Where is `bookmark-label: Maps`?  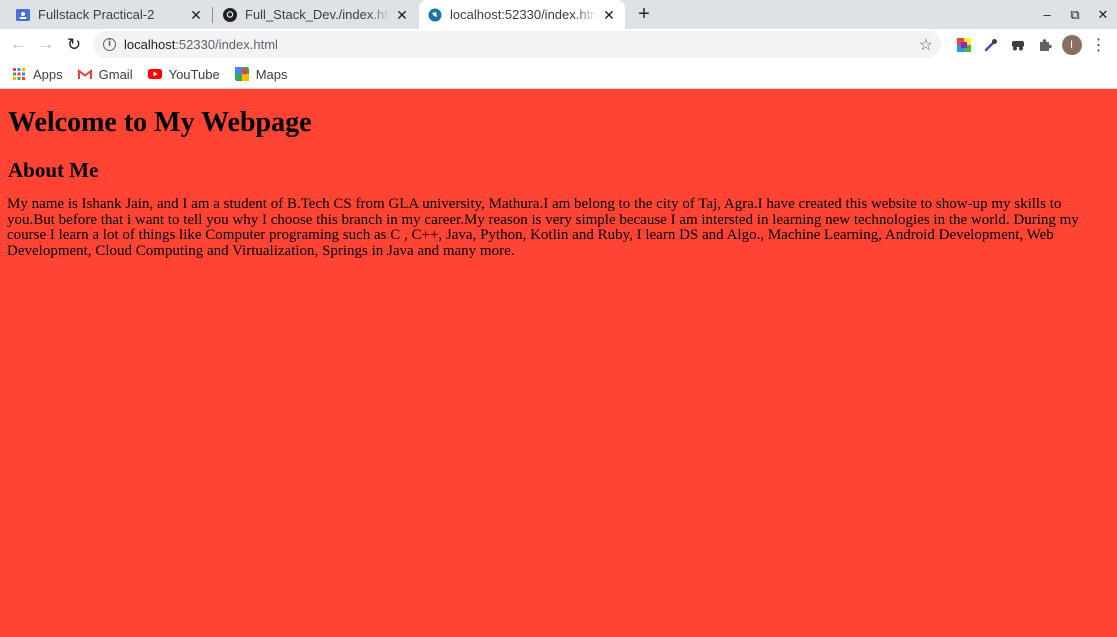 bookmark-label: Maps is located at coordinates (271, 74).